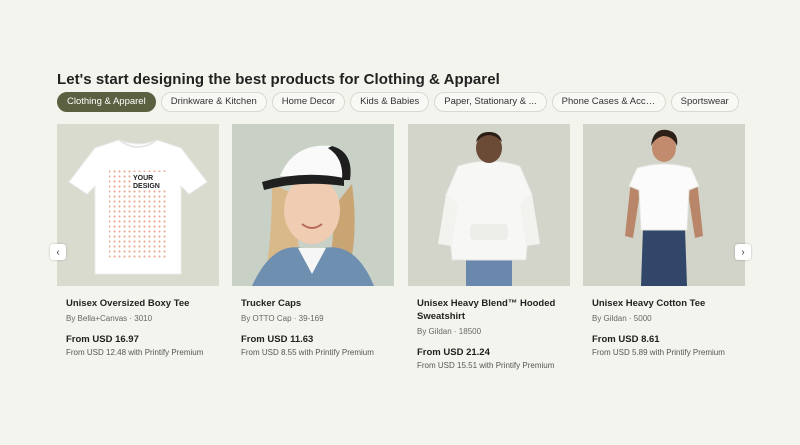  What do you see at coordinates (308, 102) in the screenshot?
I see `tab-home-decor: Home Decor` at bounding box center [308, 102].